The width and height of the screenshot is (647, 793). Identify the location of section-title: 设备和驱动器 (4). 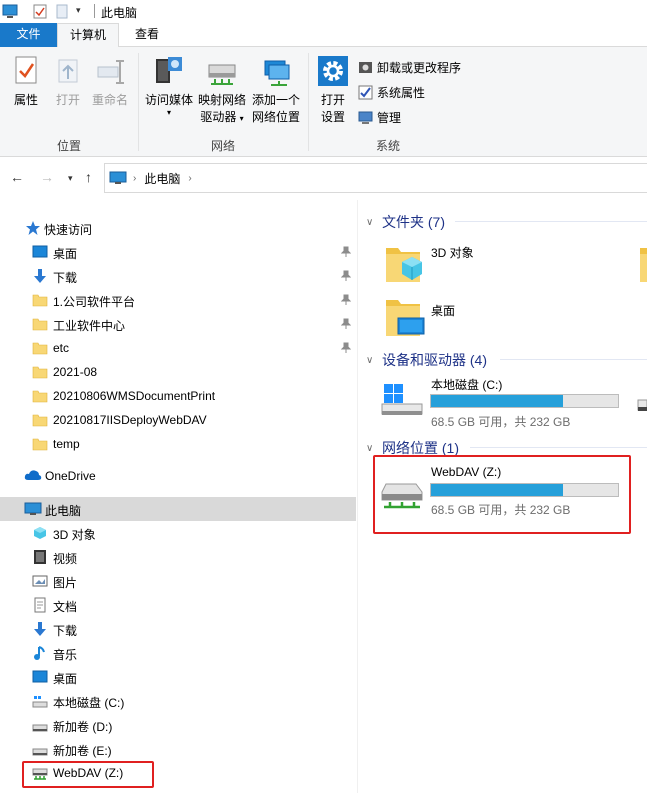
(434, 360).